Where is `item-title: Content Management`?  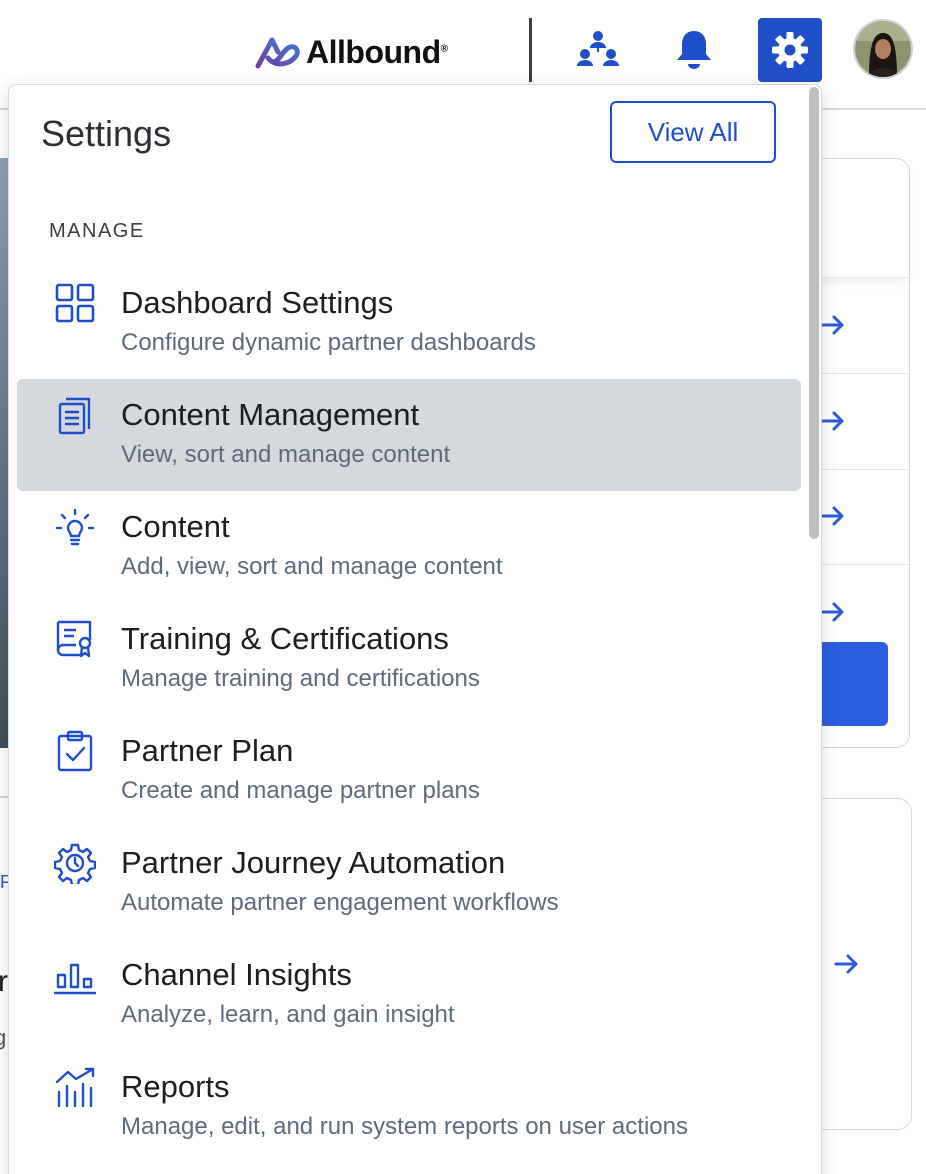 item-title: Content Management is located at coordinates (270, 414).